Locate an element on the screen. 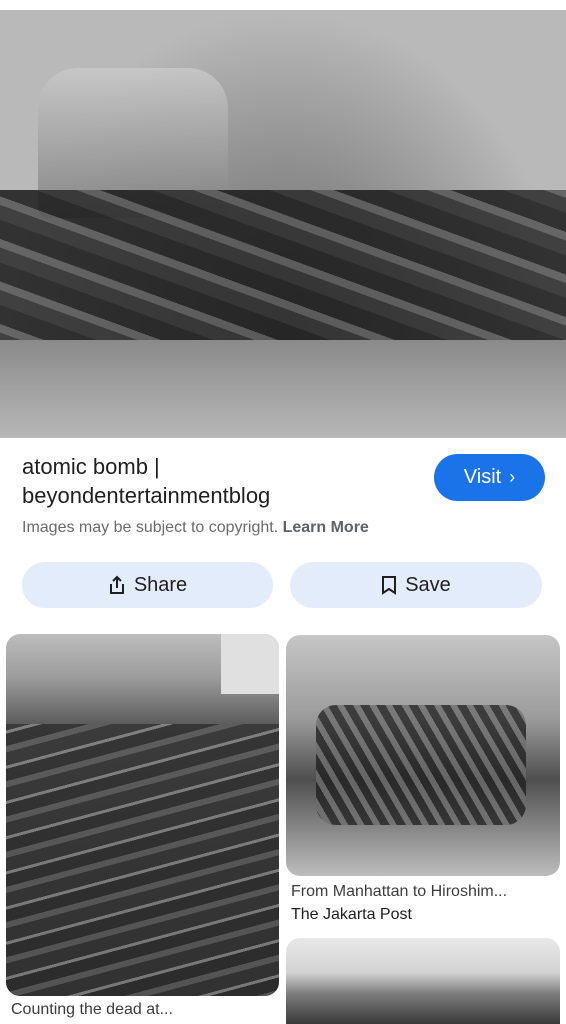 The height and width of the screenshot is (1024, 566). copyright-text: Images may be subject to copyright. is located at coordinates (150, 527).